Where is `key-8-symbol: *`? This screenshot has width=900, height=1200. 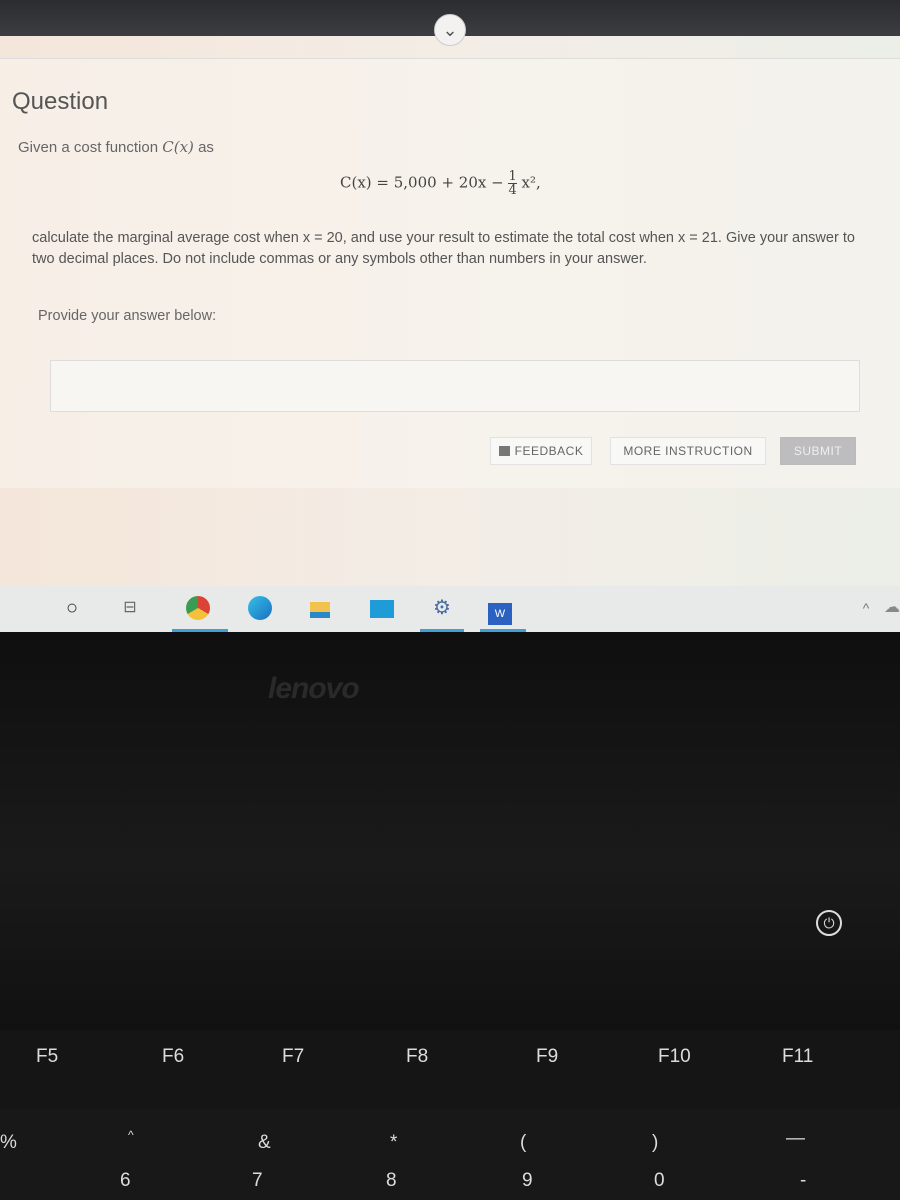
key-8-symbol: * is located at coordinates (394, 1142).